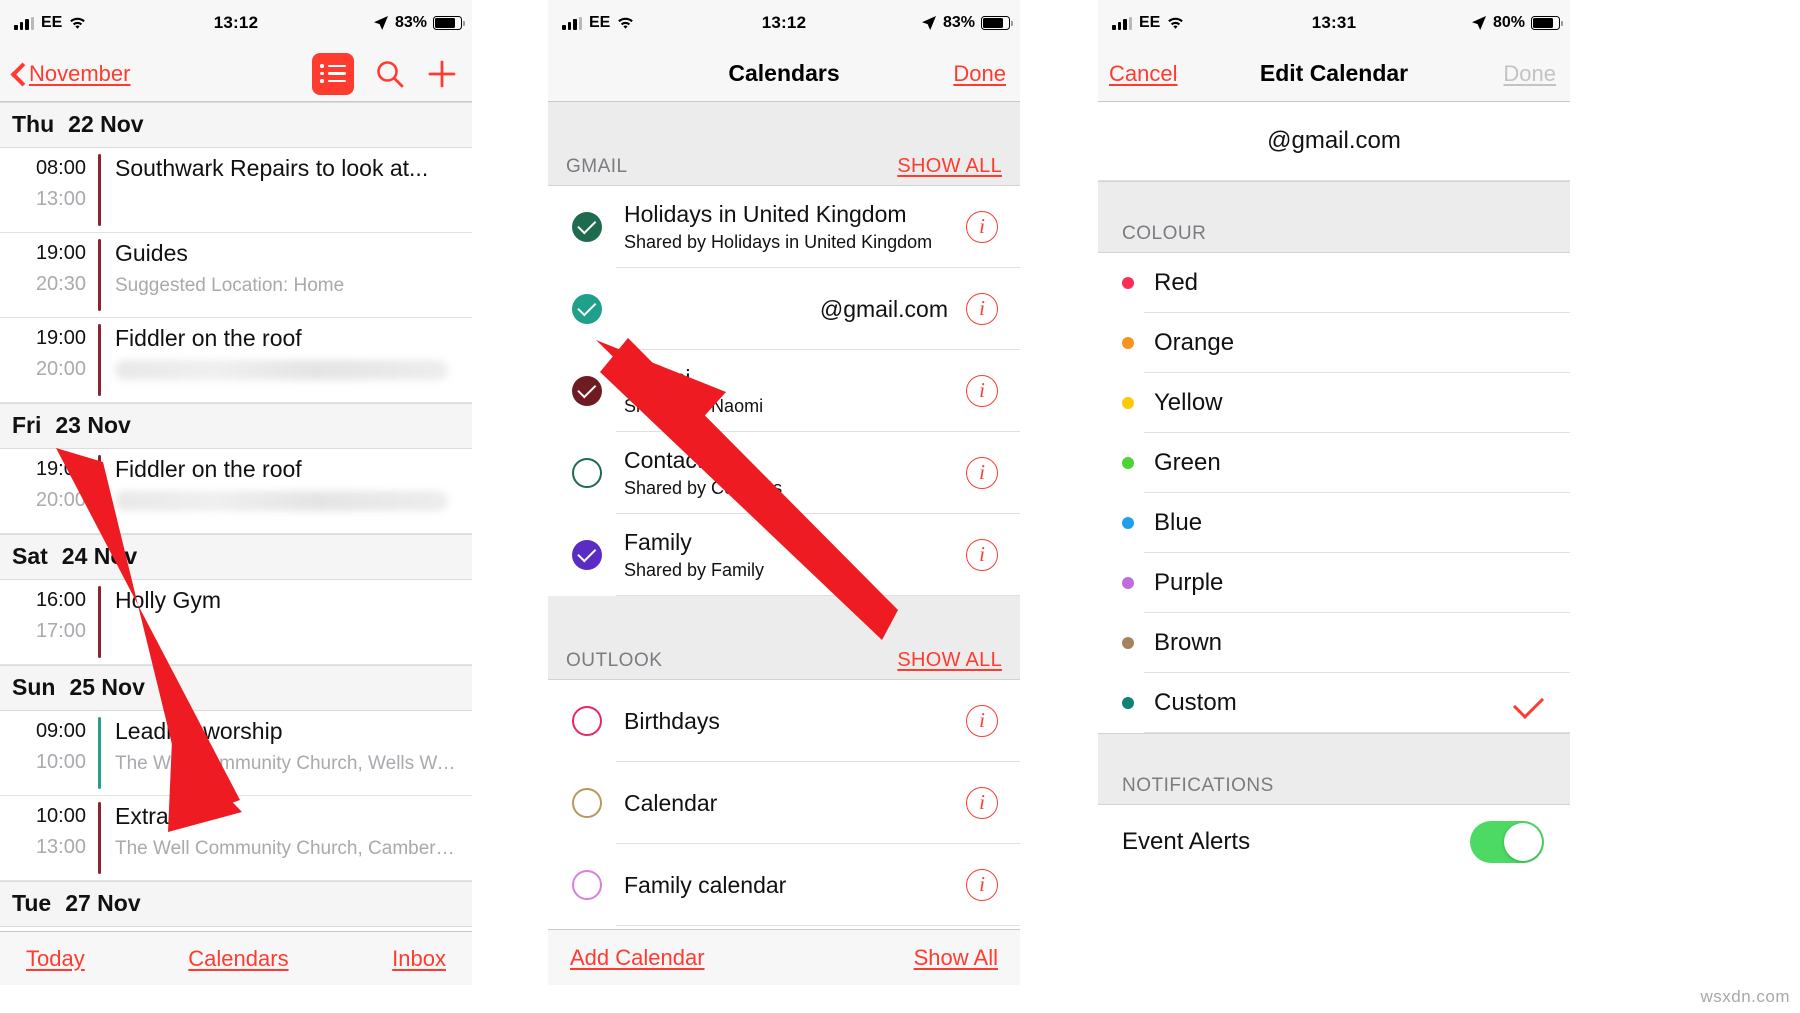  Describe the element at coordinates (1188, 642) in the screenshot. I see `colour-option-label: Brown` at that location.